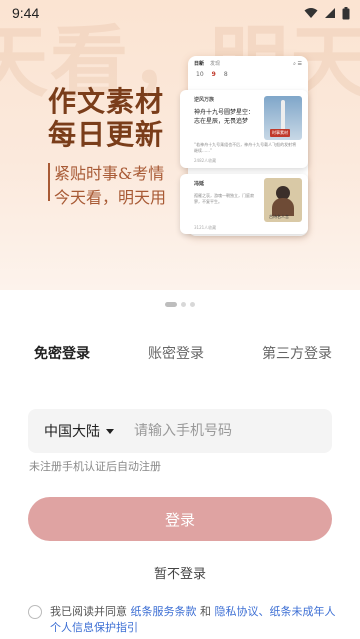 The image size is (360, 639). I want to click on agreement-row: 我已阅读并同意 纸条服务条款 和 隐私协议、纸条未成年人个人信息保护指引, so click(183, 620).